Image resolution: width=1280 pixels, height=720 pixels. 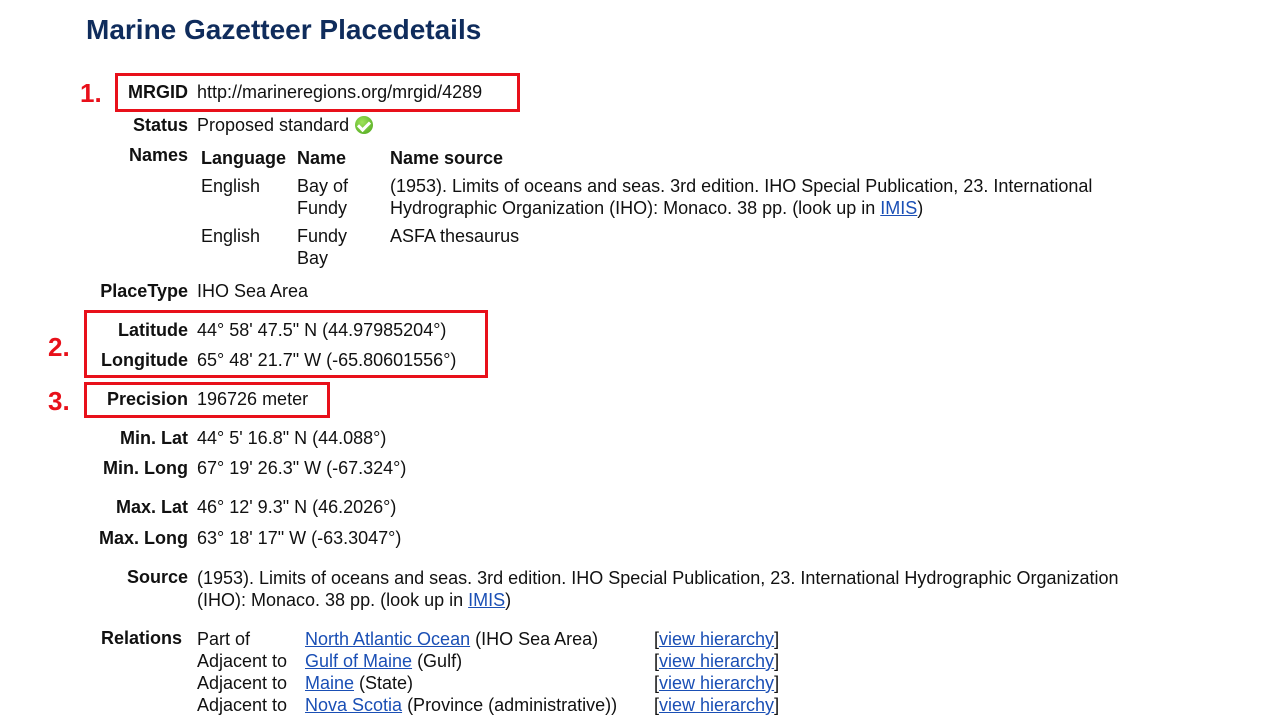 I want to click on relation-kind: (IHO Sea Area), so click(x=534, y=639).